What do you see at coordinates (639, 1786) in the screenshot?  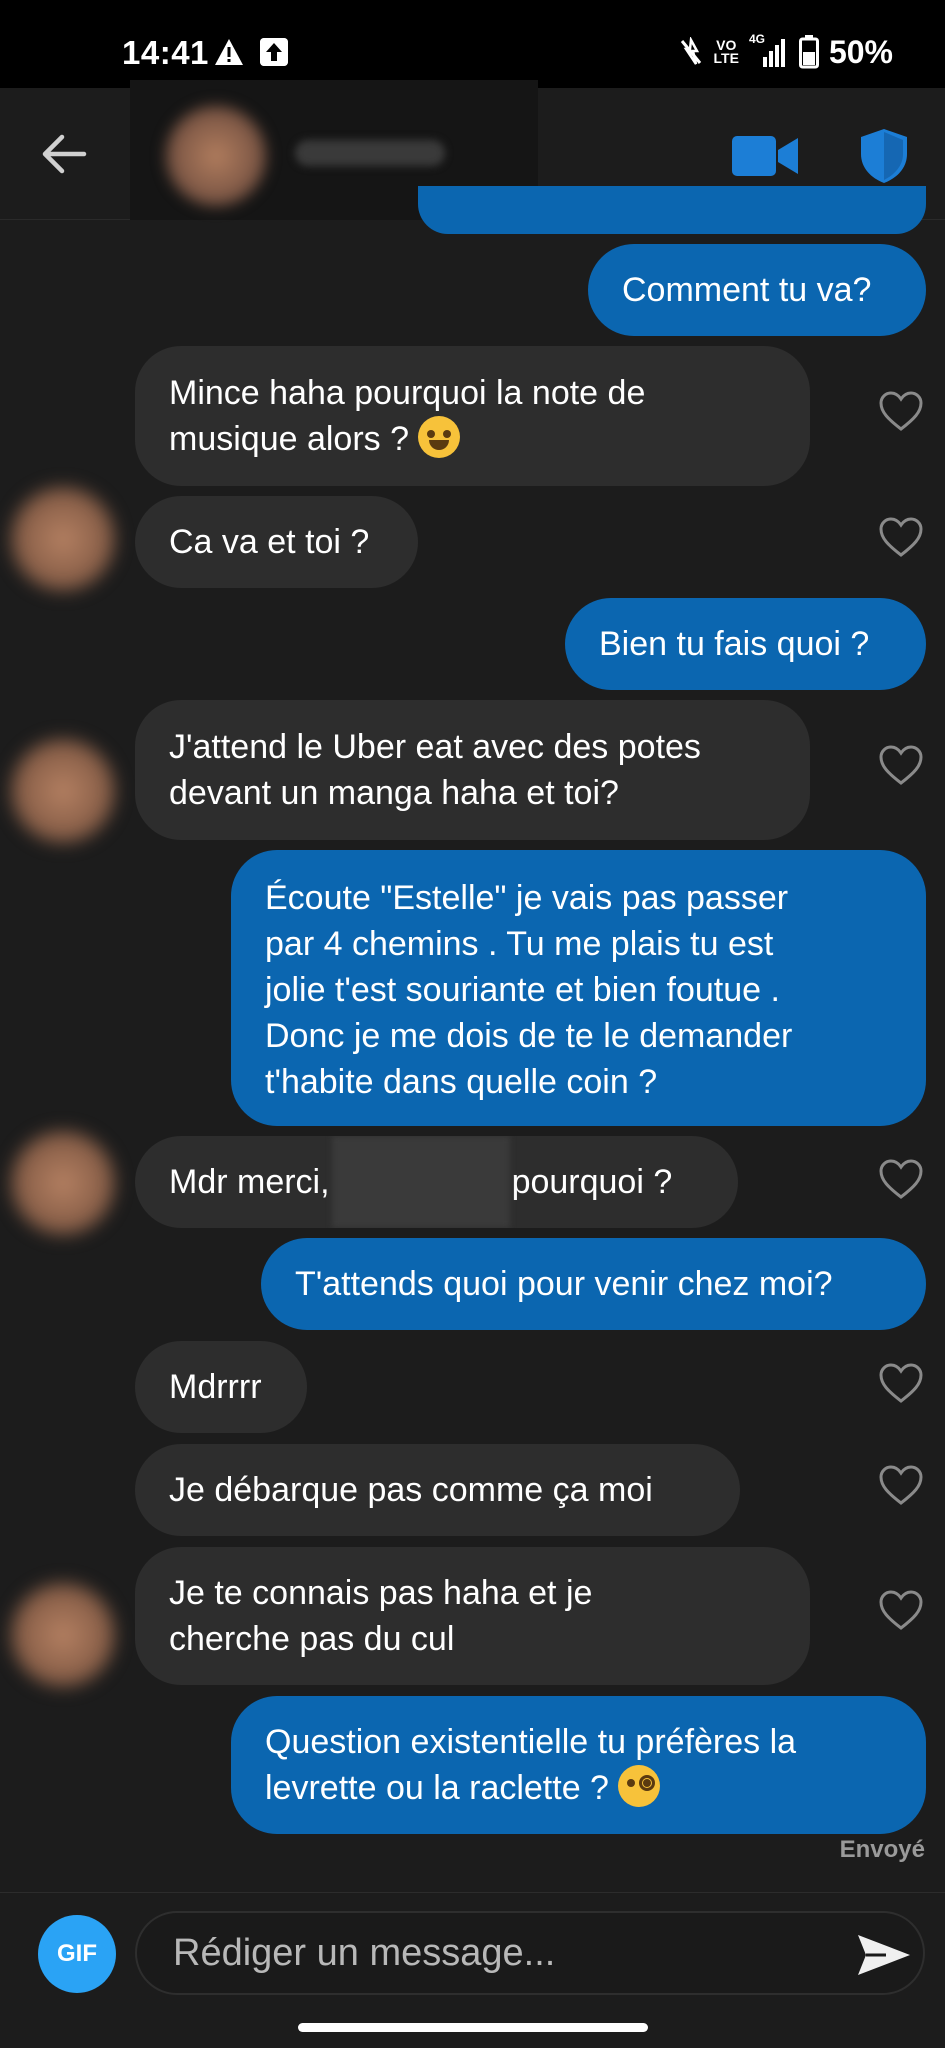 I see `face-with-monocle-emoji-icon` at bounding box center [639, 1786].